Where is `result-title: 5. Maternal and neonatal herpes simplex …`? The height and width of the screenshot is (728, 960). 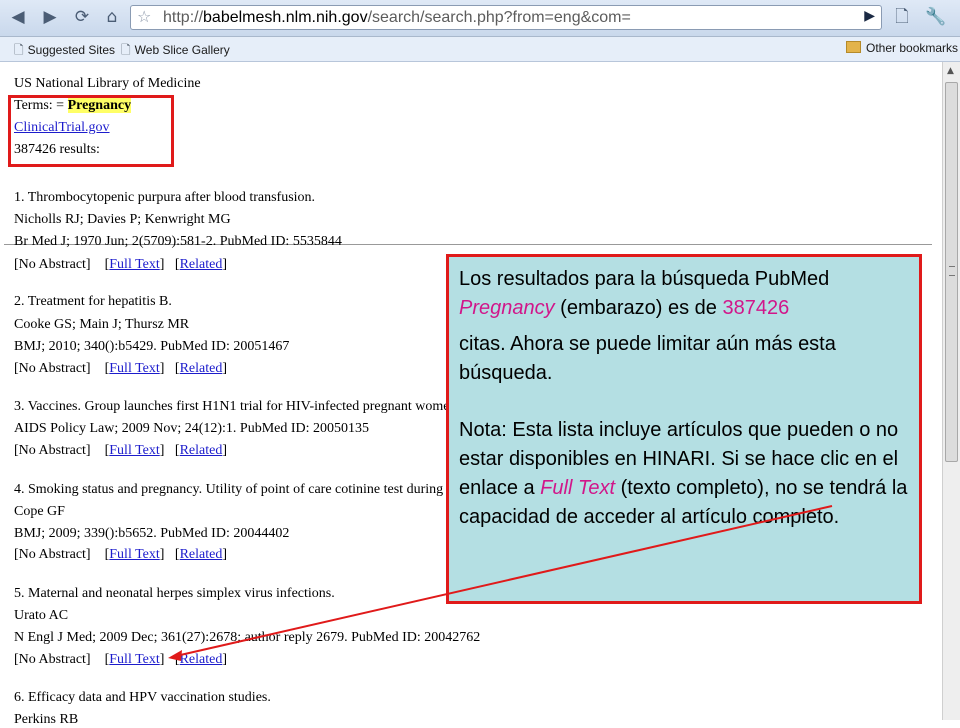 result-title: 5. Maternal and neonatal herpes simplex … is located at coordinates (174, 594).